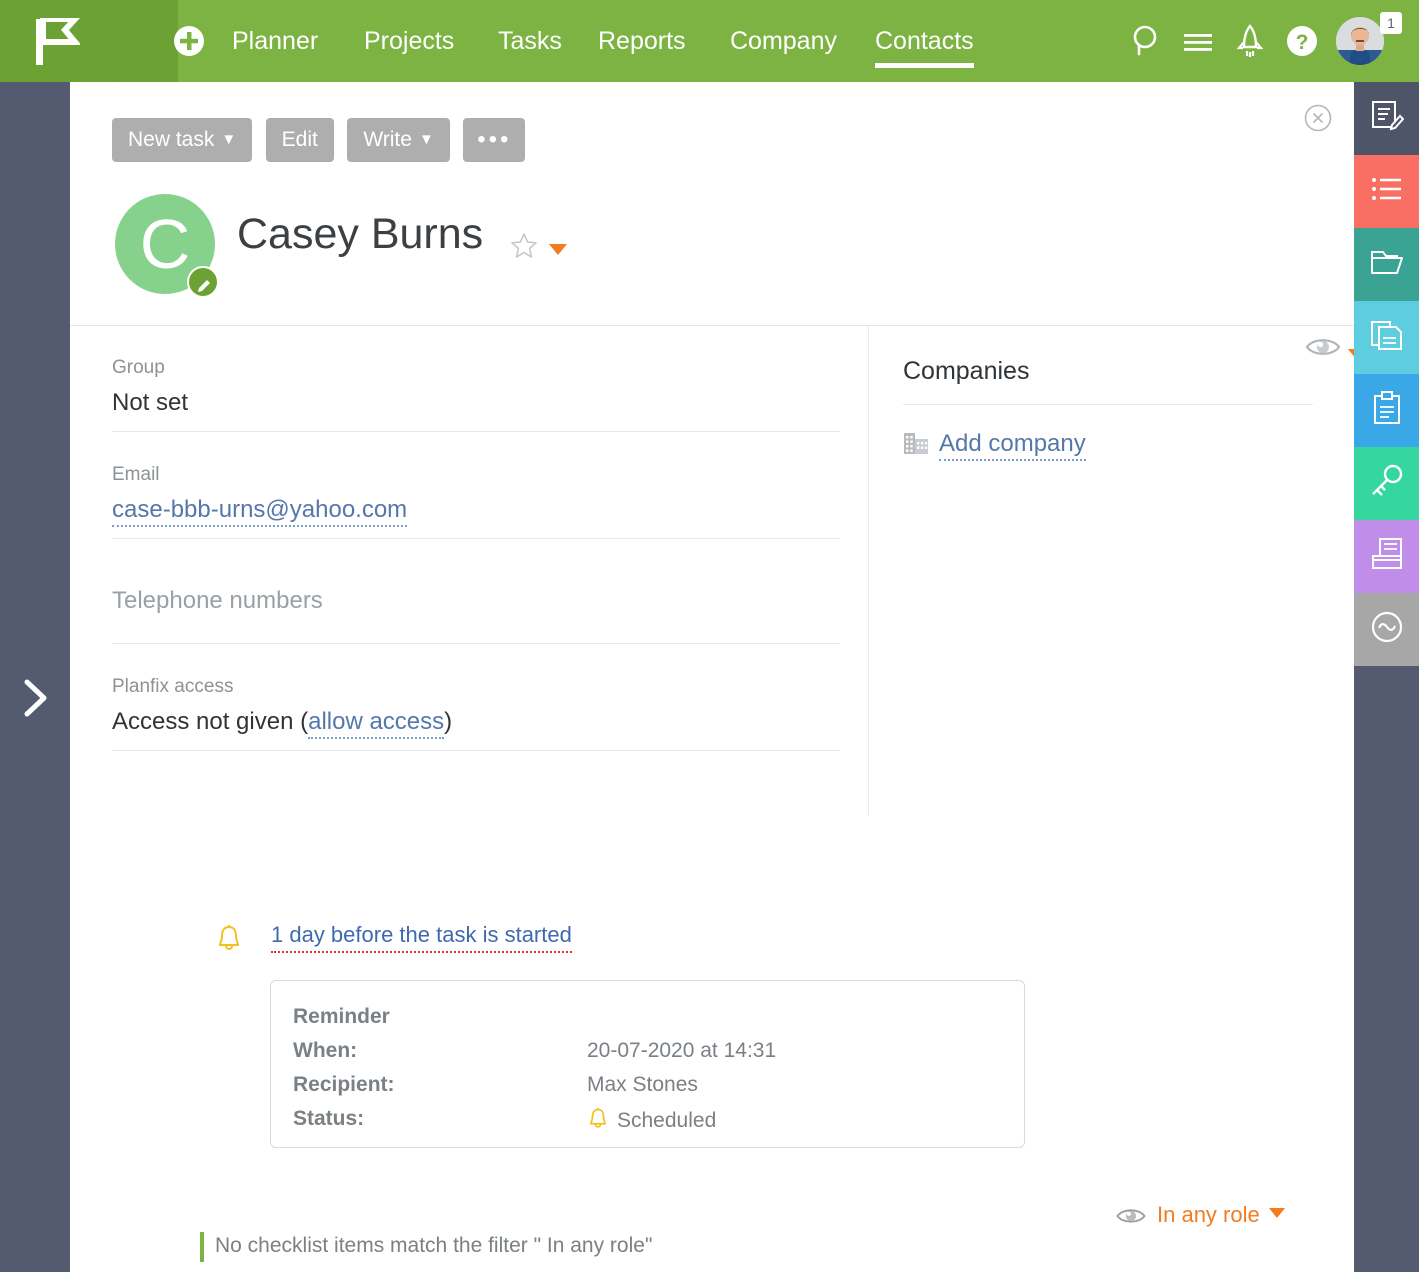 The image size is (1419, 1272). Describe the element at coordinates (1387, 627) in the screenshot. I see `tilde-circle-icon` at that location.